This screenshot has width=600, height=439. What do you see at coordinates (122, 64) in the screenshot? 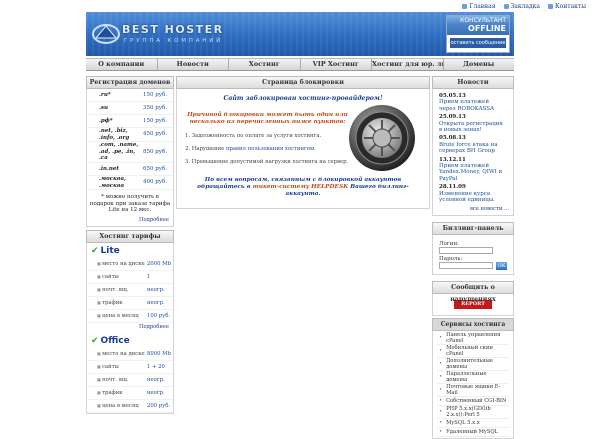
I see `nav-about: О компании` at bounding box center [122, 64].